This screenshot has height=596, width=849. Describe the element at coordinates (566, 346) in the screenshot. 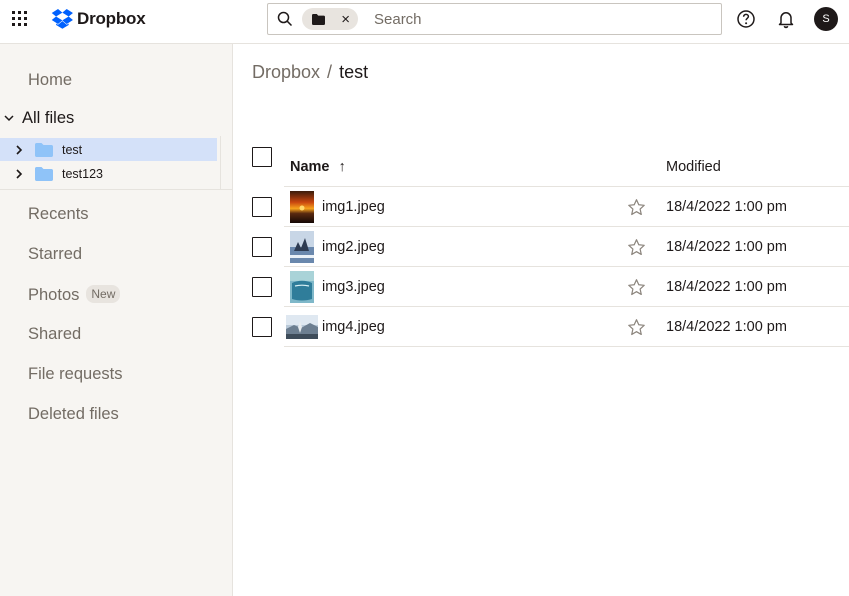

I see `row-divider` at that location.